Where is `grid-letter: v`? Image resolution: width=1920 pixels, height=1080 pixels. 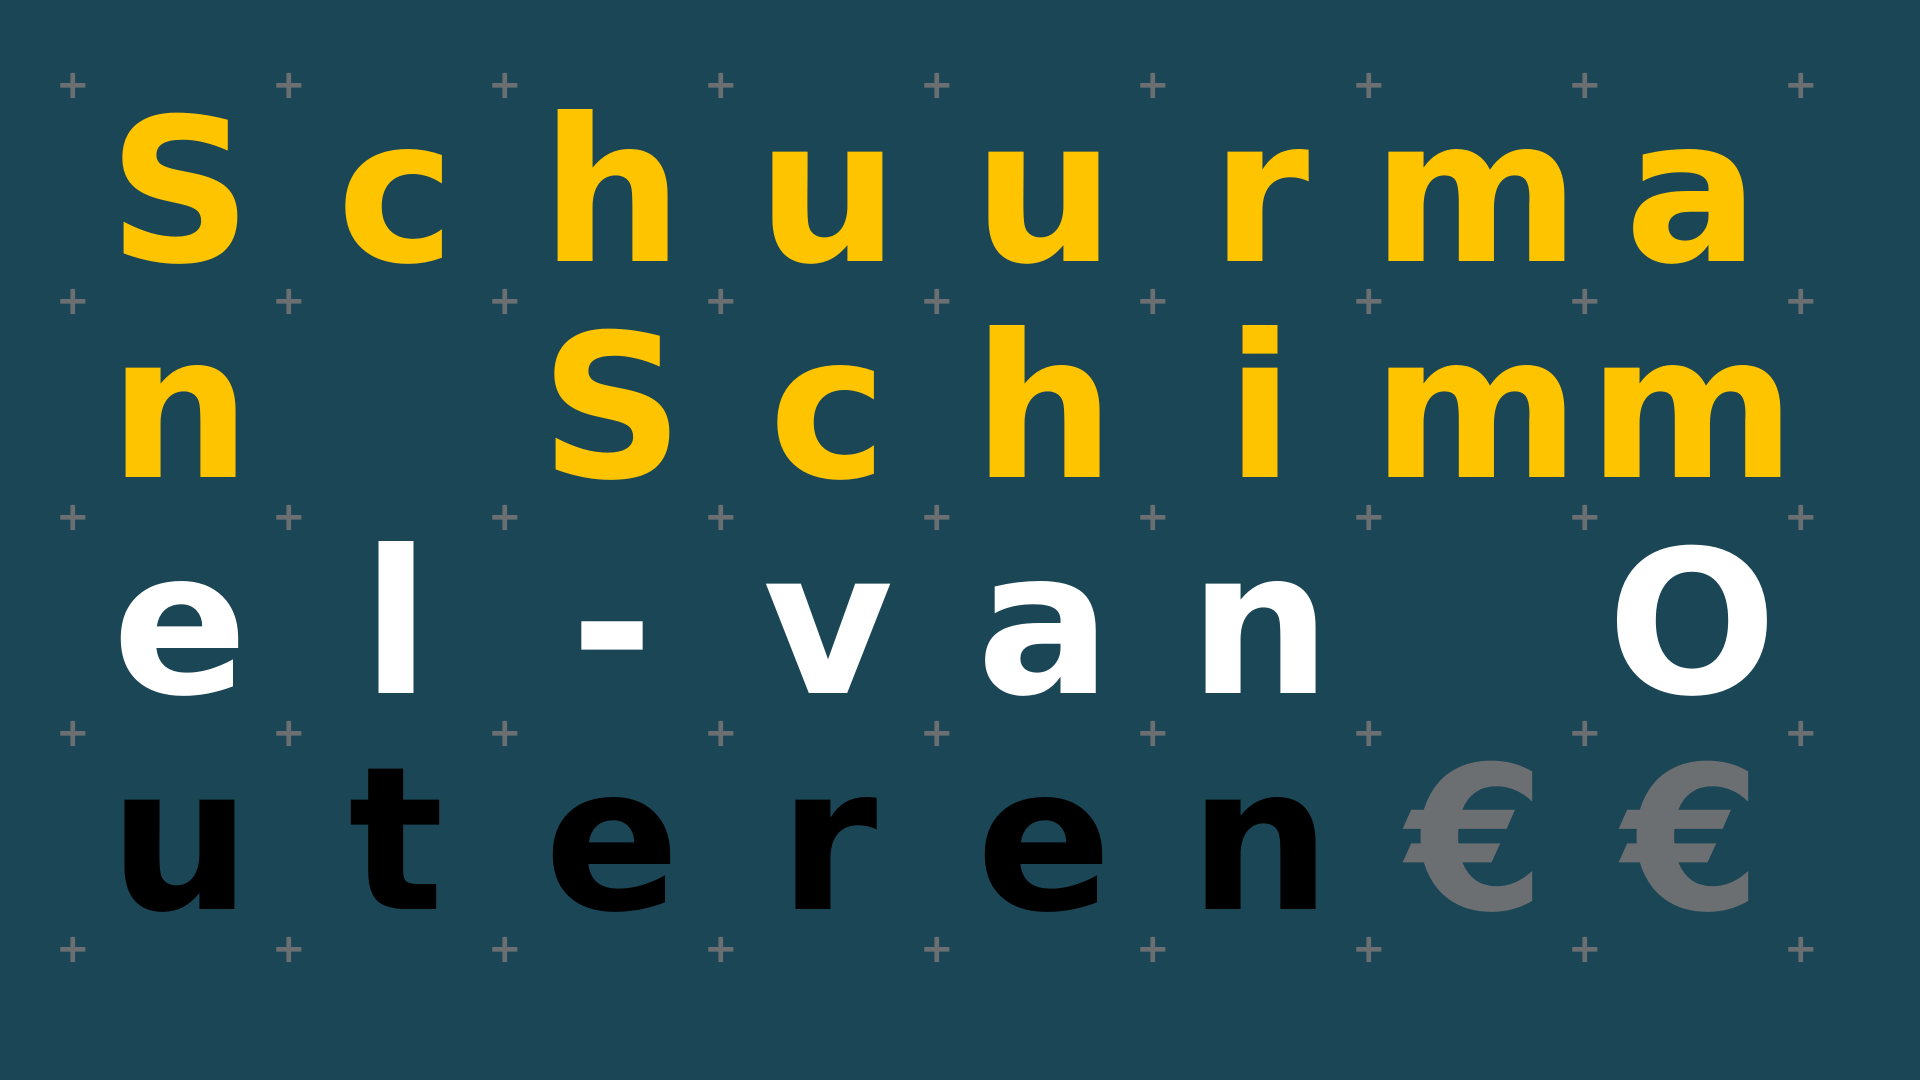
grid-letter: v is located at coordinates (828, 624).